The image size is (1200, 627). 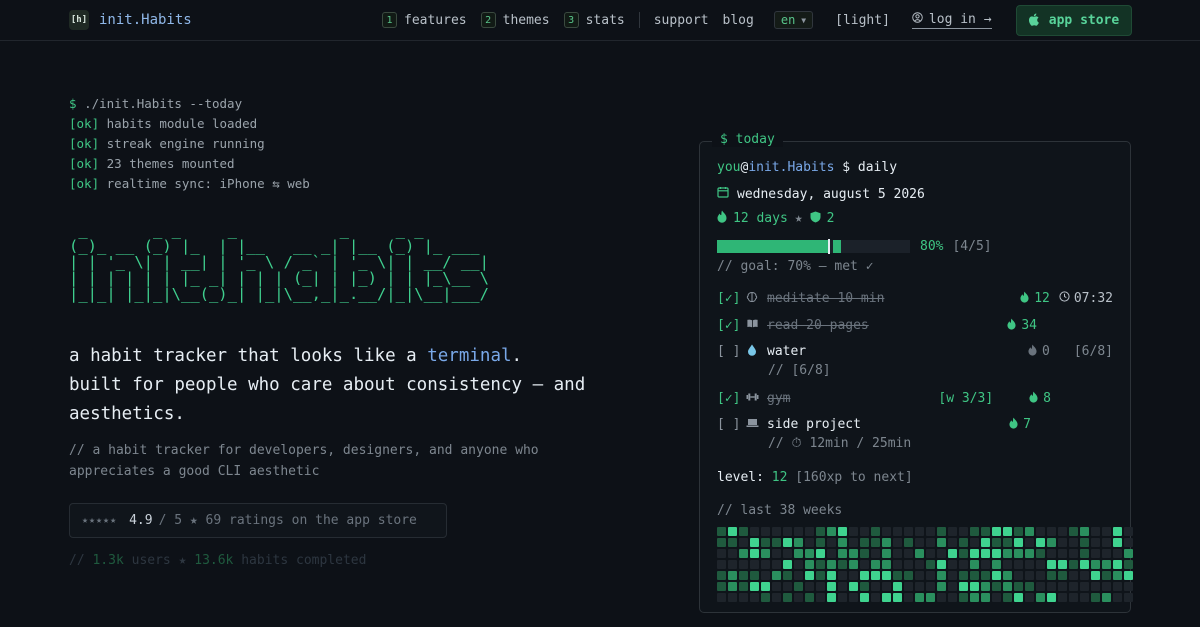 I want to click on habit-weekly: [w 3/3], so click(x=966, y=398).